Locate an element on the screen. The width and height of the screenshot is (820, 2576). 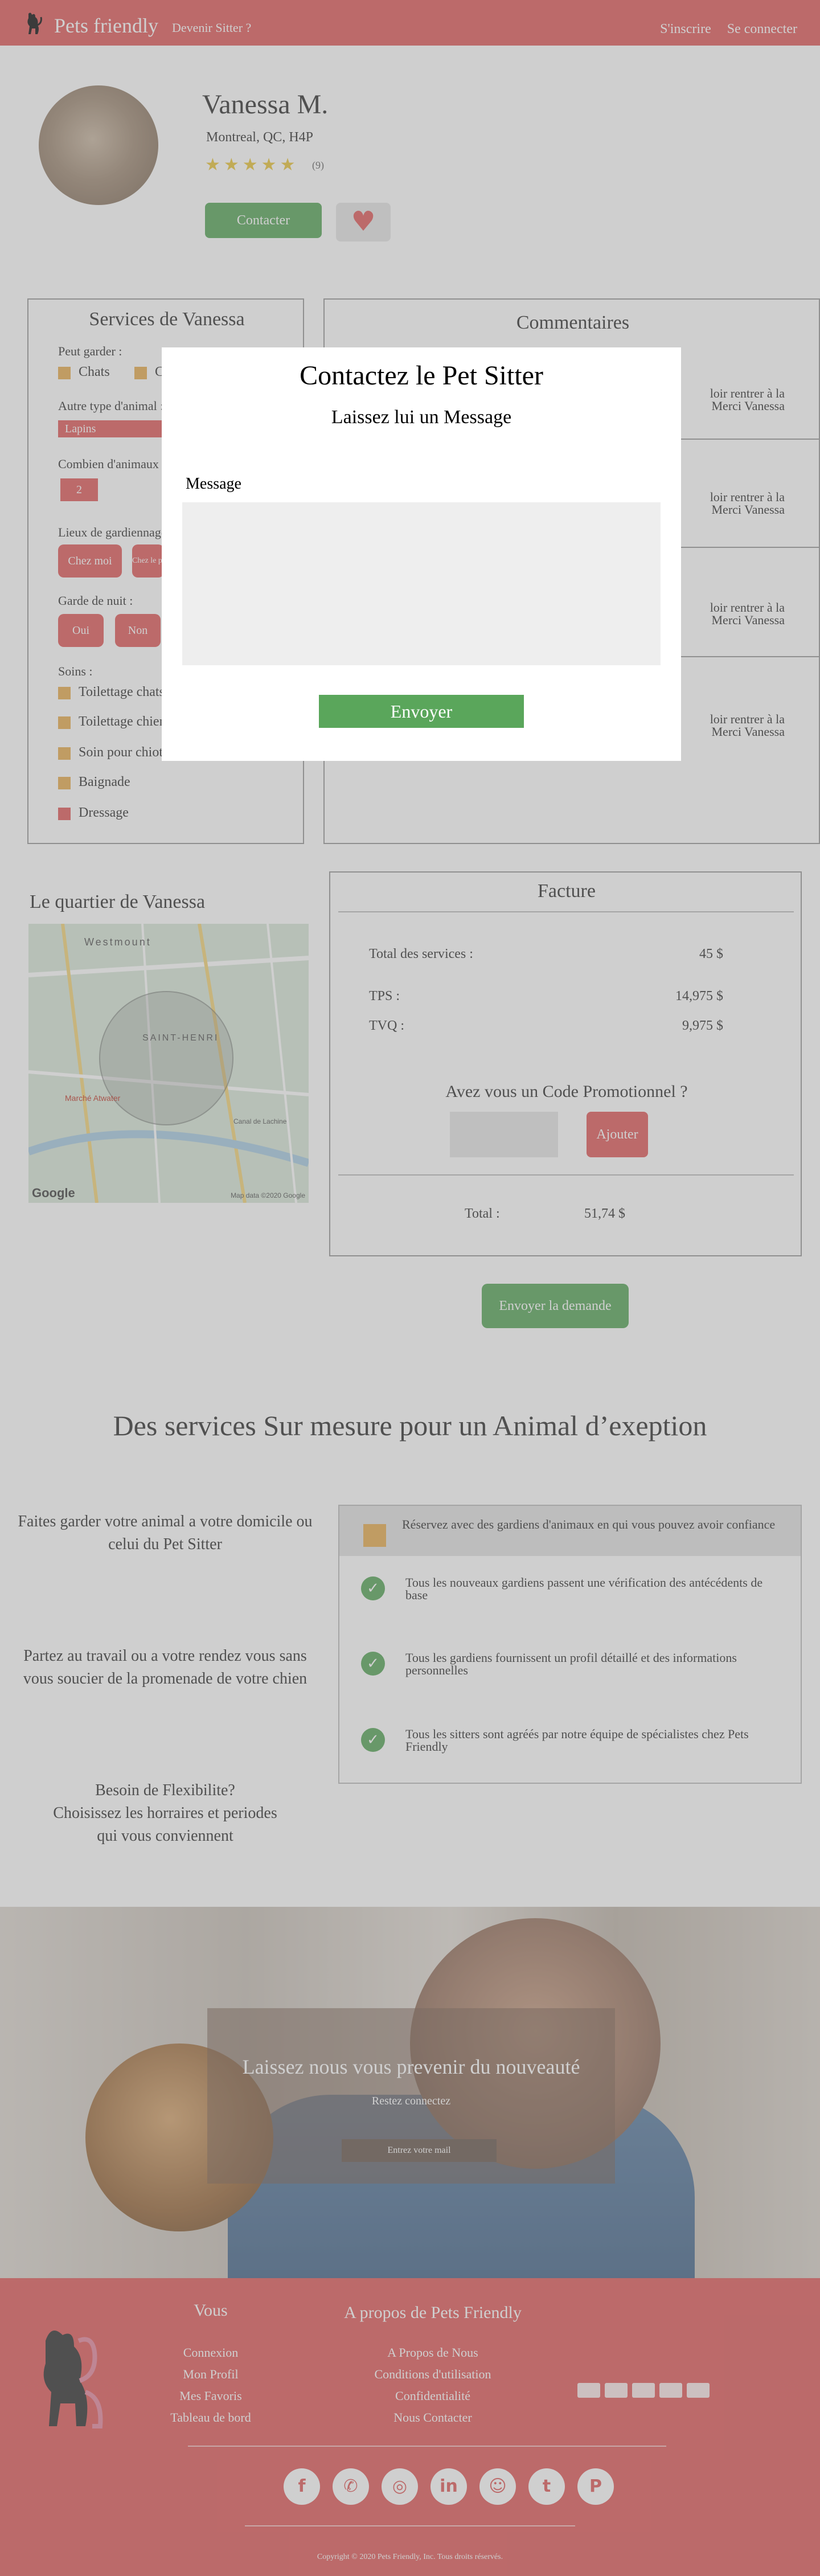
message-textarea is located at coordinates (421, 584).